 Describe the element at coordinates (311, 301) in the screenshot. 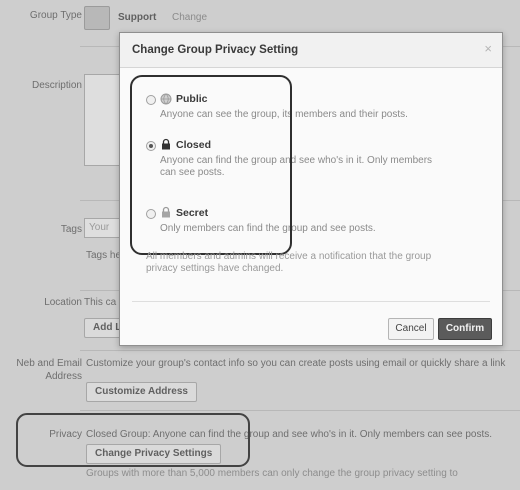

I see `modal-divider` at that location.